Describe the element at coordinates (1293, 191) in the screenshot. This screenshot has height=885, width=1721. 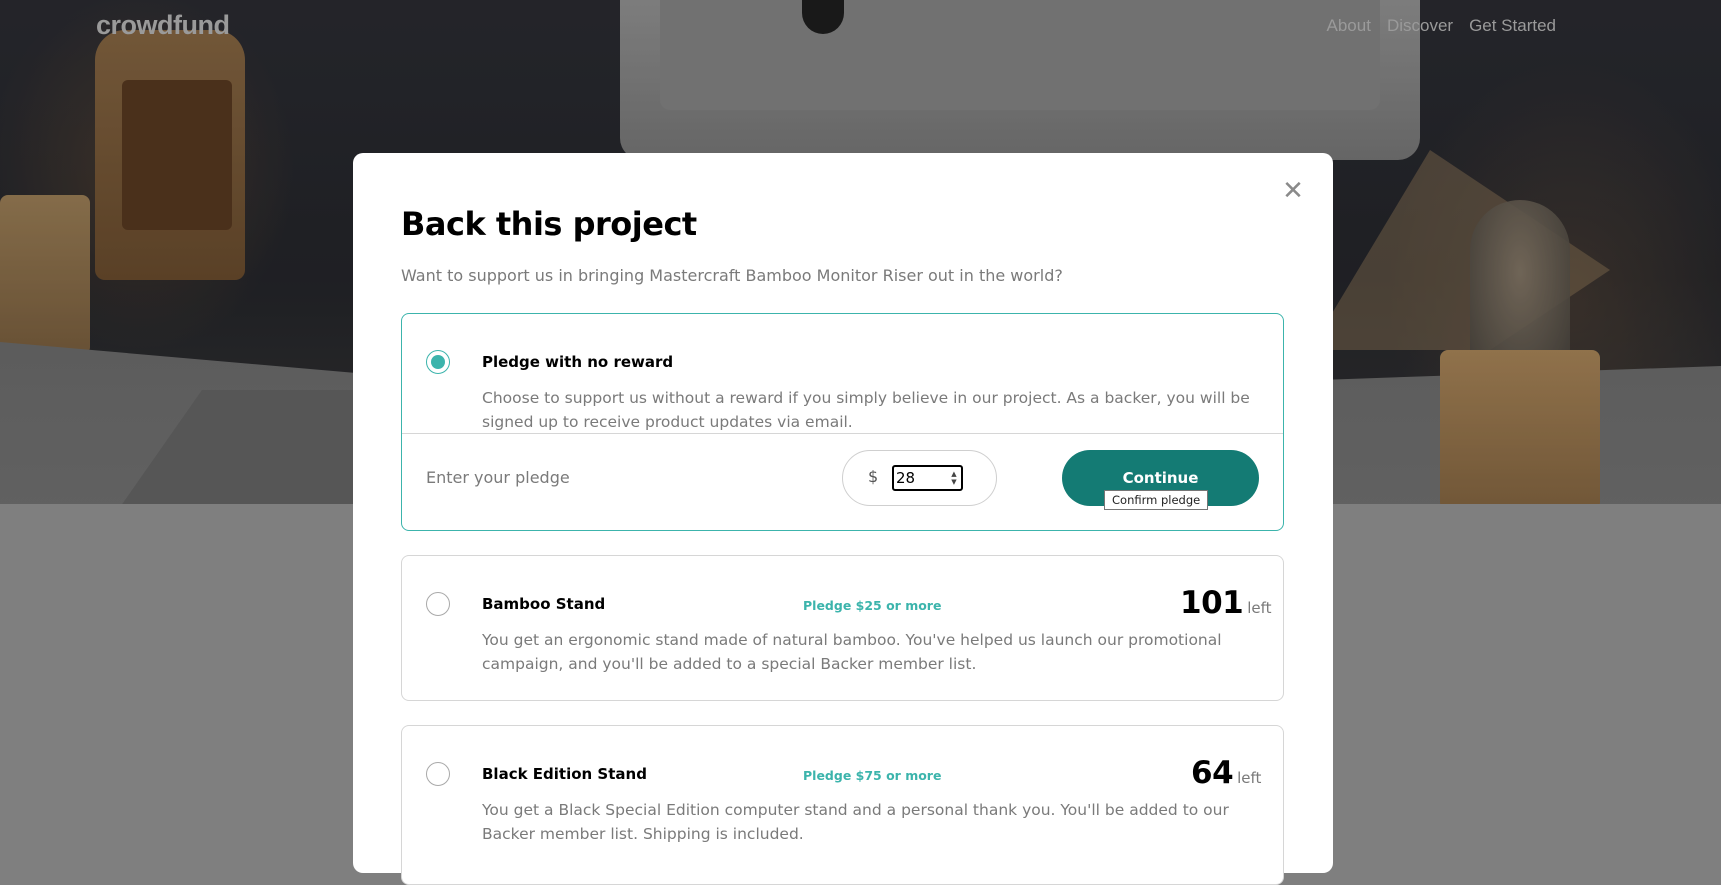
I see `close-icon: ✕` at that location.